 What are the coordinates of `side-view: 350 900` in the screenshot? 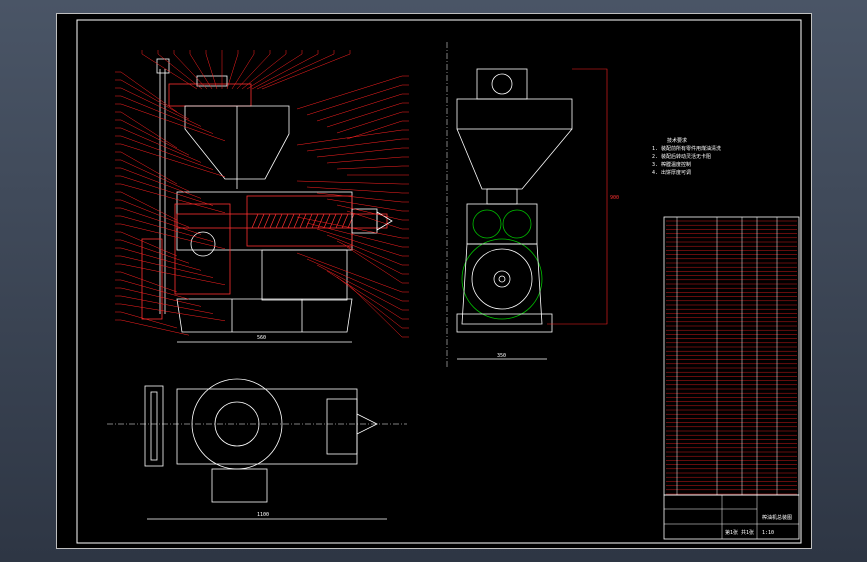 It's located at (532, 205).